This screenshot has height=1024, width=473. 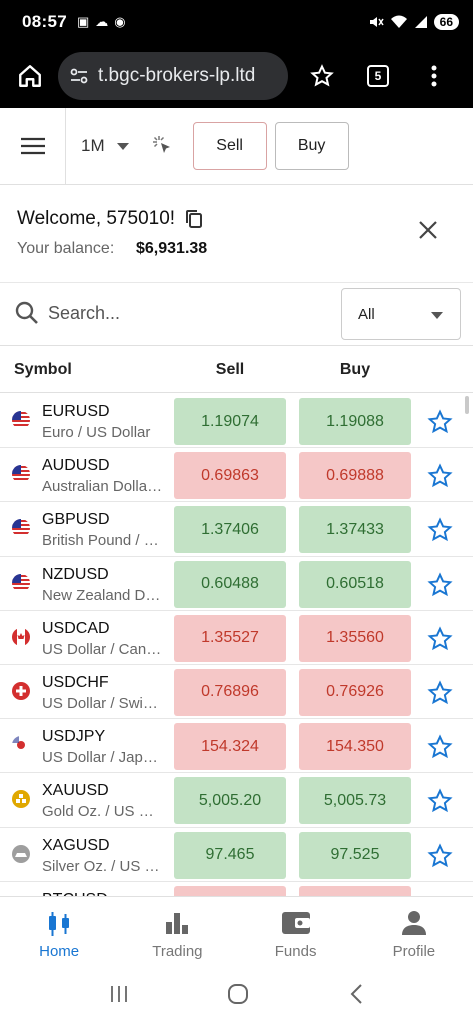 What do you see at coordinates (21, 690) in the screenshot?
I see `ch-flag-icon` at bounding box center [21, 690].